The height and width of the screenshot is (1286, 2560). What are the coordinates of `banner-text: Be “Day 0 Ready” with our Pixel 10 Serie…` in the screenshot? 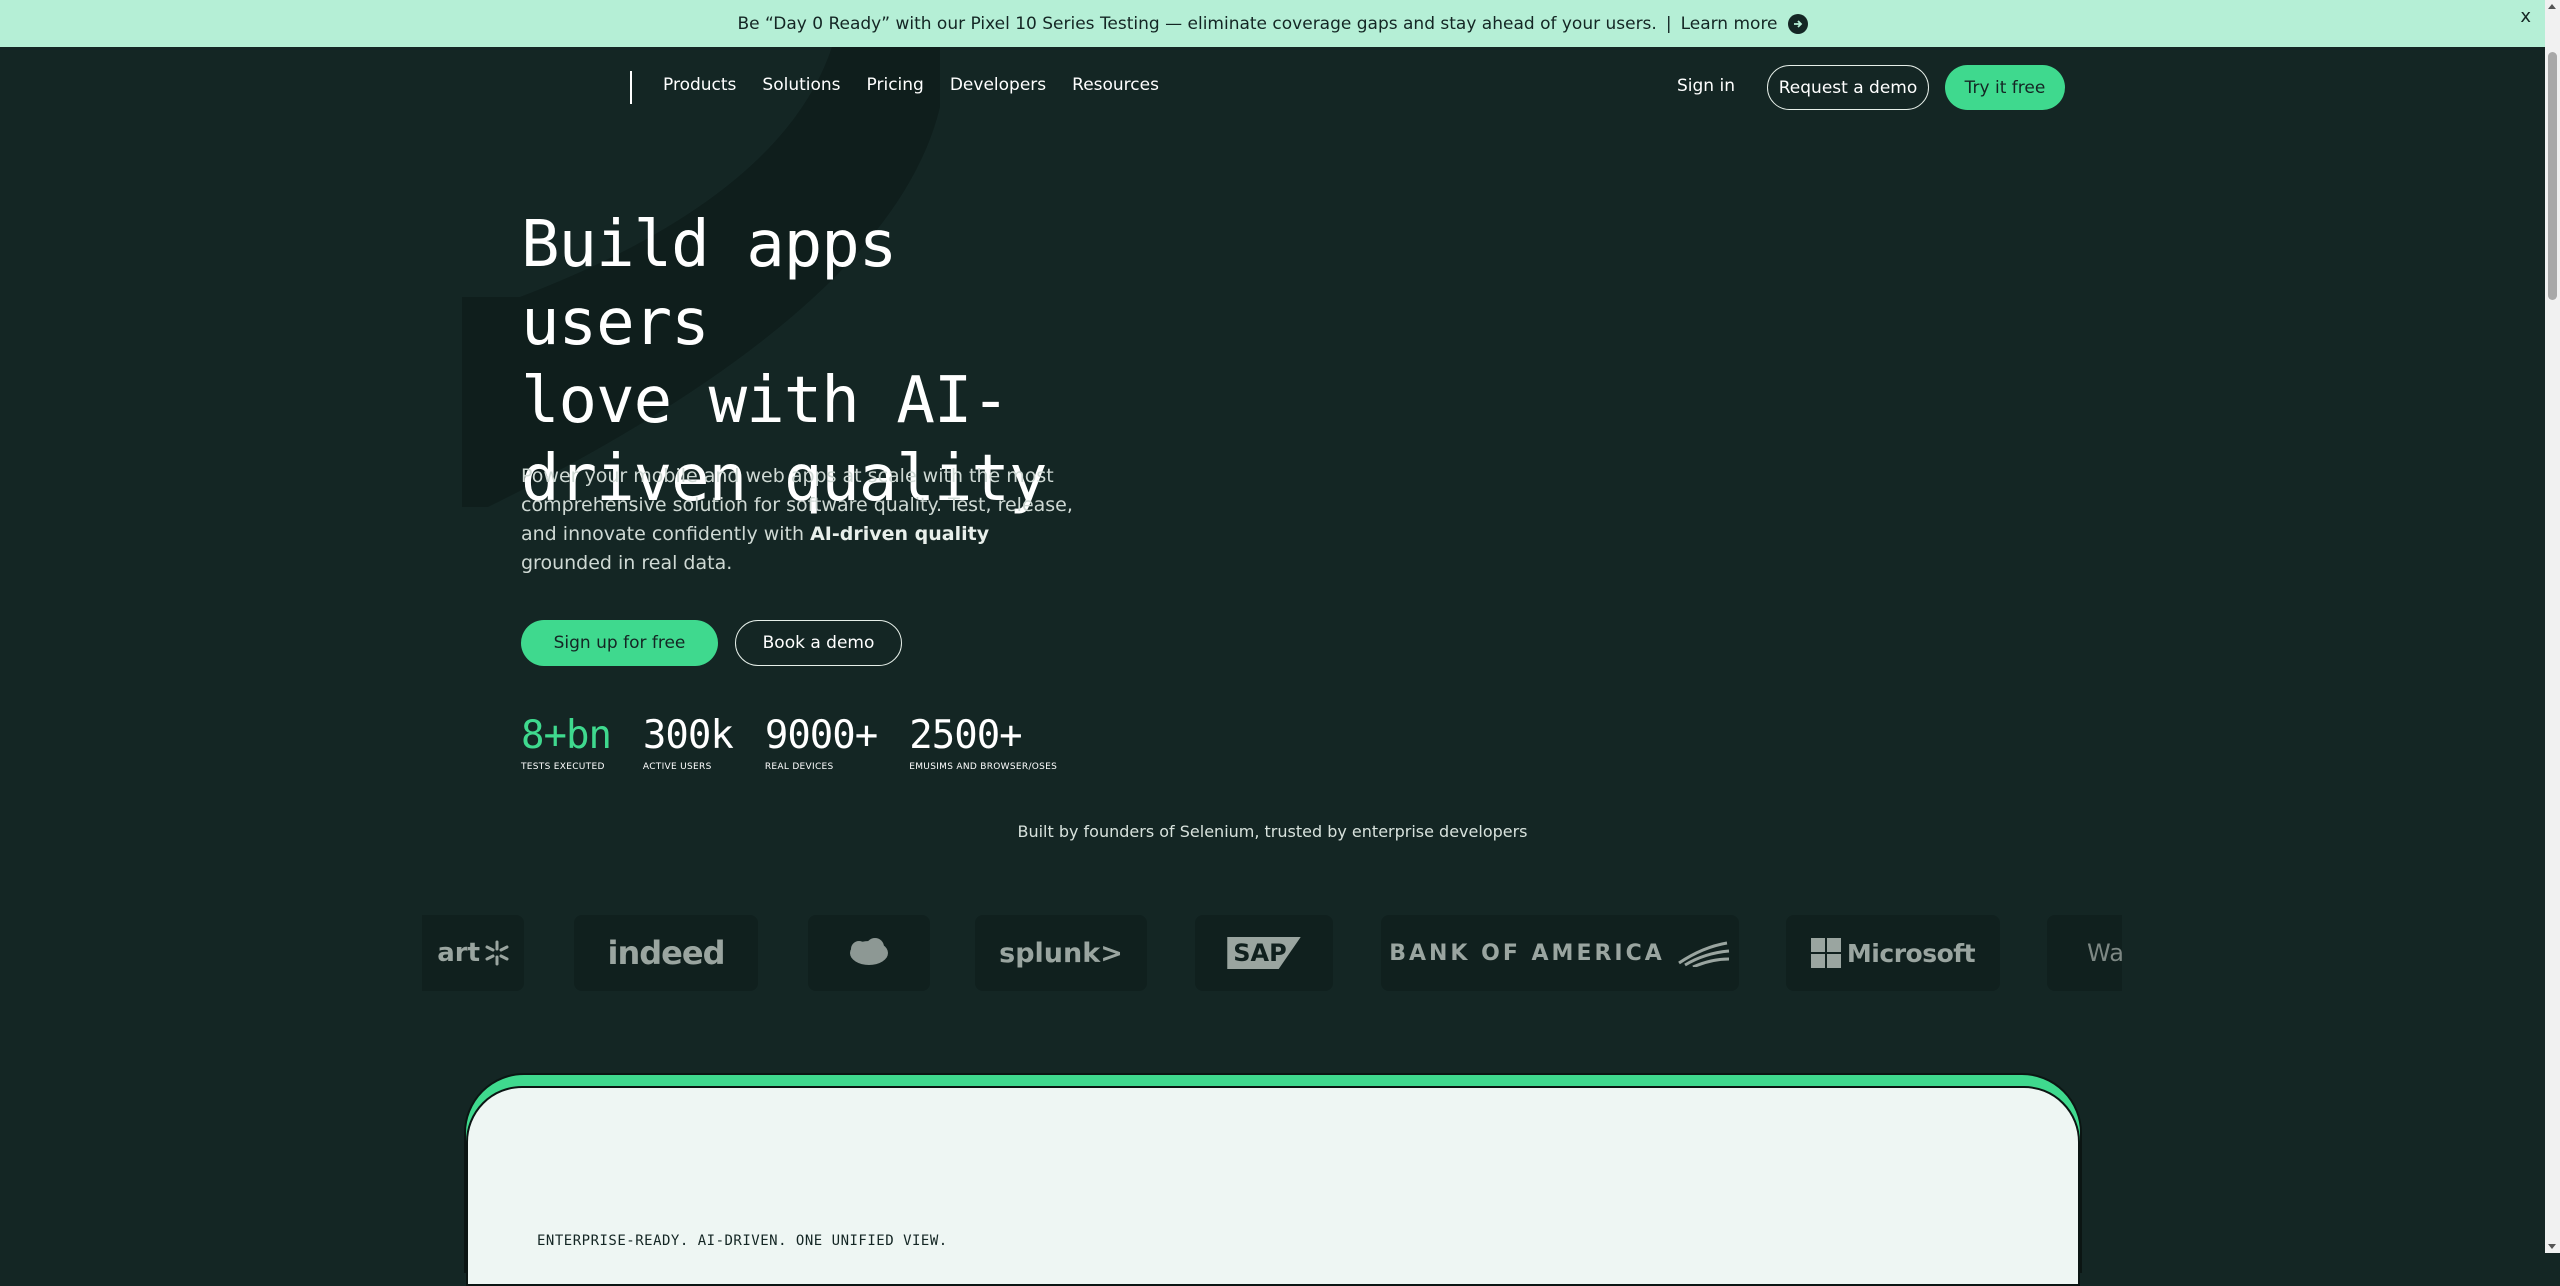 It's located at (1197, 23).